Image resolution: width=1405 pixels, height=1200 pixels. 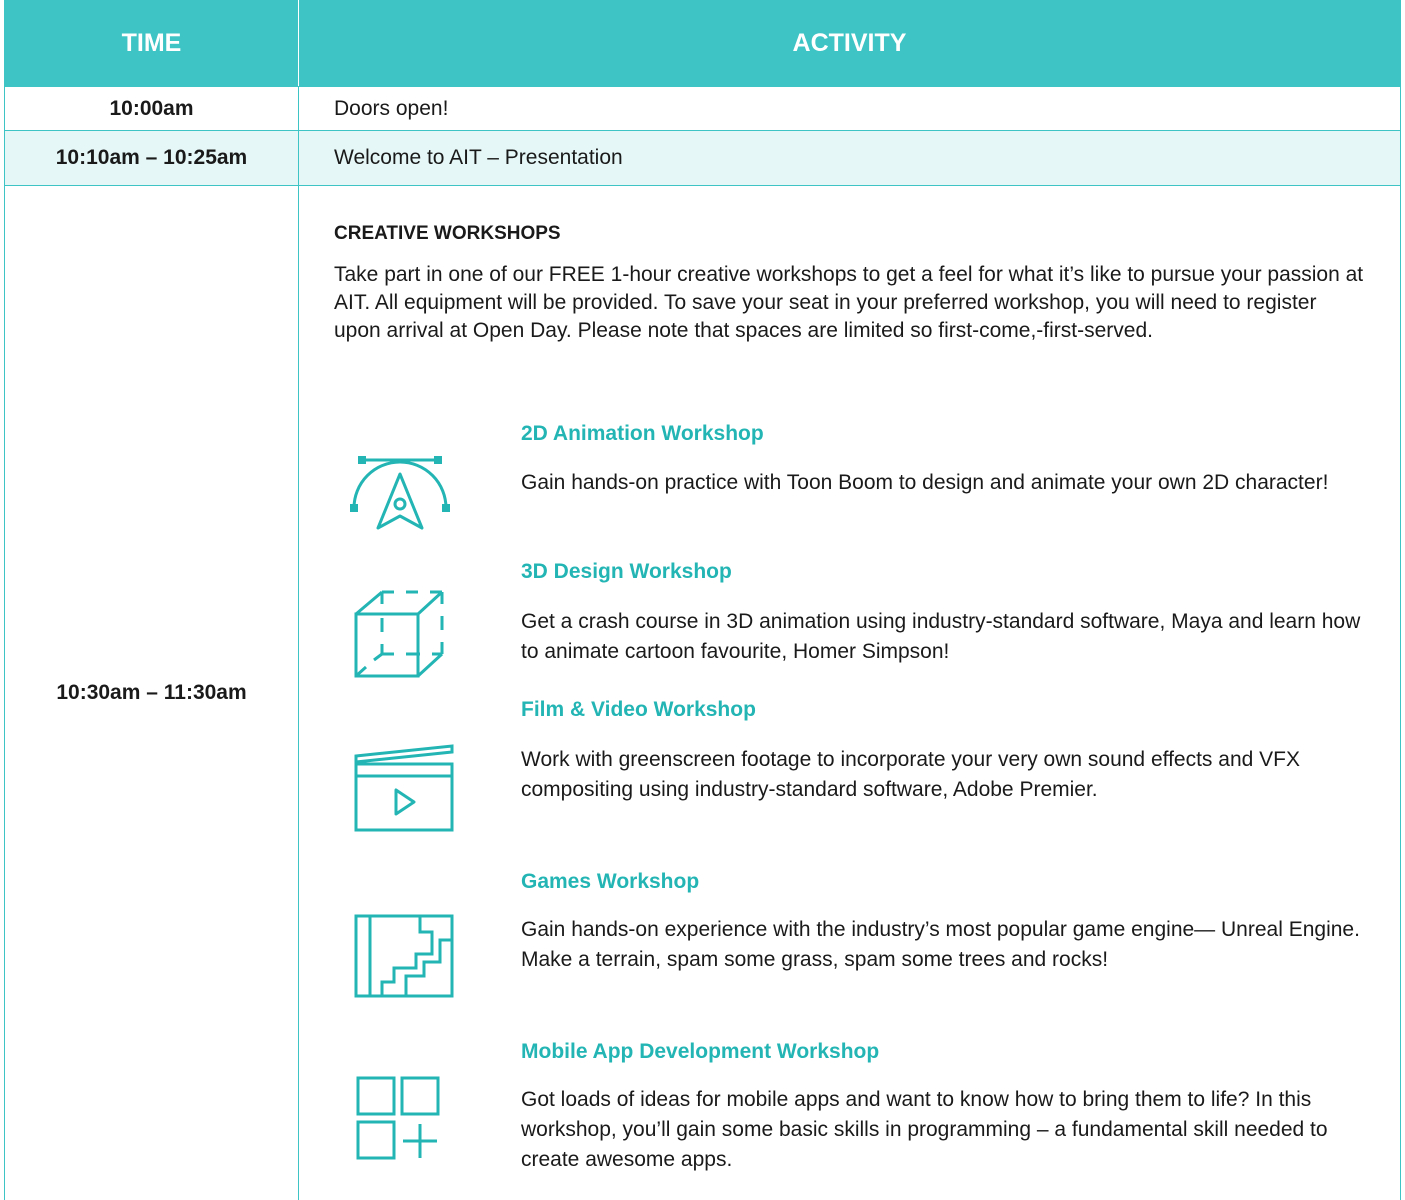 I want to click on header-activity-cell: ACTIVITY, so click(x=849, y=43).